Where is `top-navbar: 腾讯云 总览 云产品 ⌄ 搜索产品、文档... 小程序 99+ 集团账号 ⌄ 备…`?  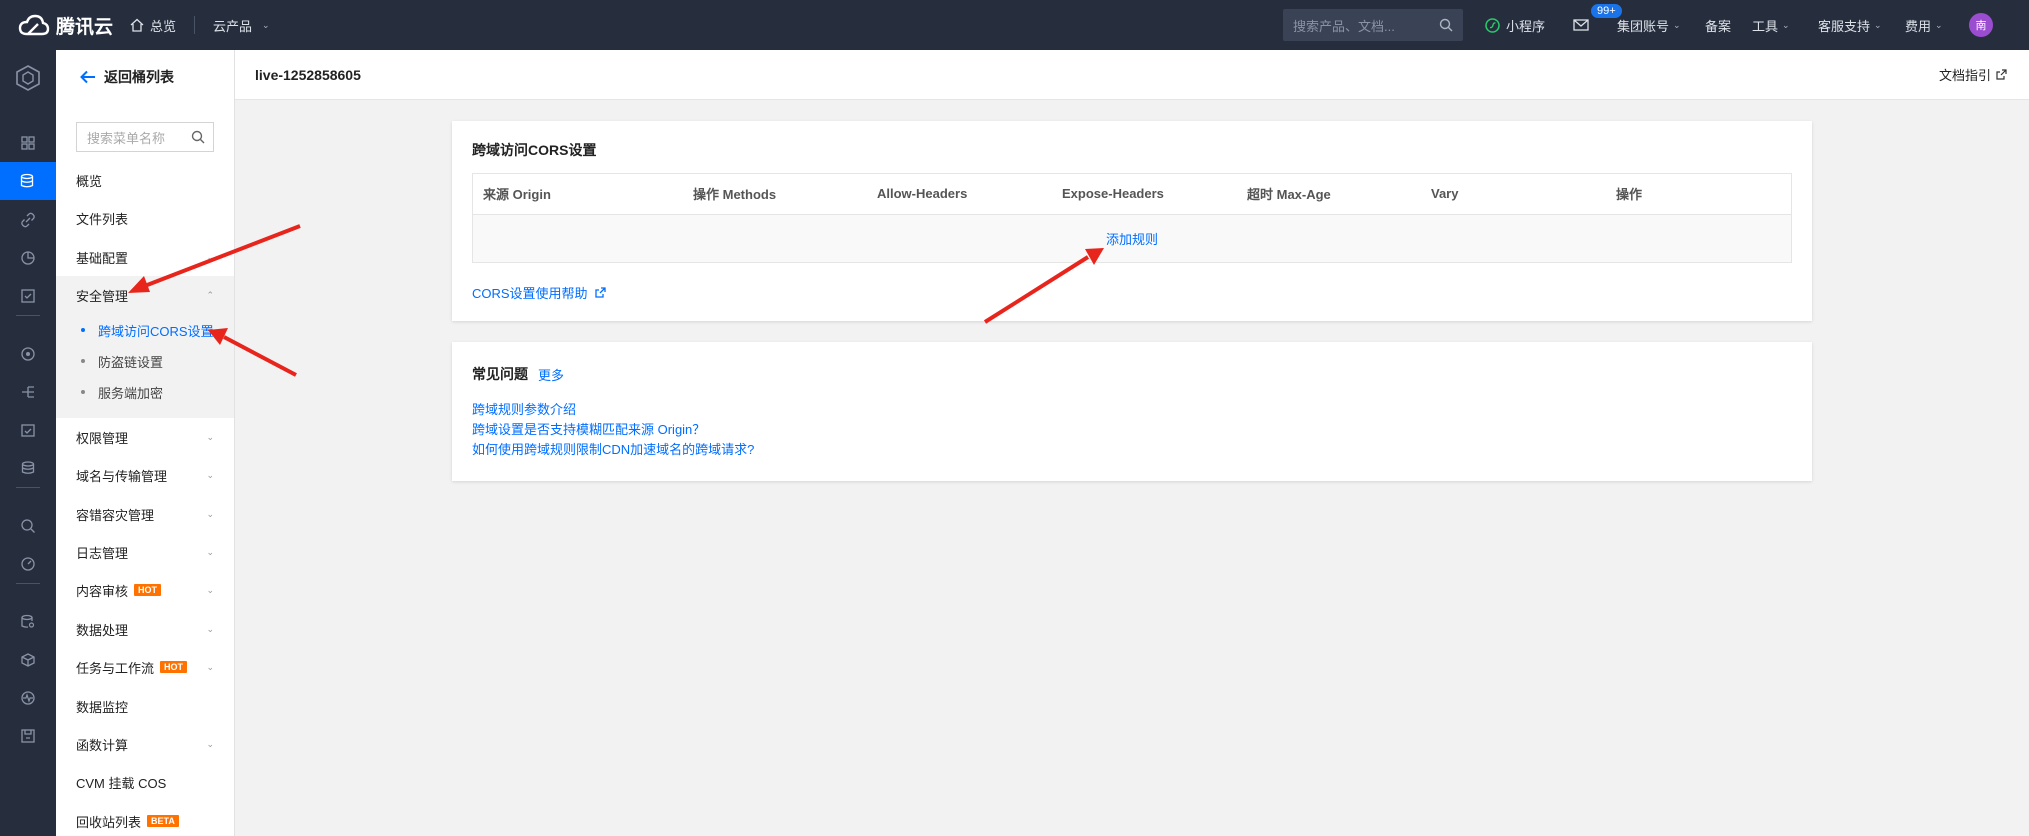 top-navbar: 腾讯云 总览 云产品 ⌄ 搜索产品、文档... 小程序 99+ 集团账号 ⌄ 备… is located at coordinates (1014, 25).